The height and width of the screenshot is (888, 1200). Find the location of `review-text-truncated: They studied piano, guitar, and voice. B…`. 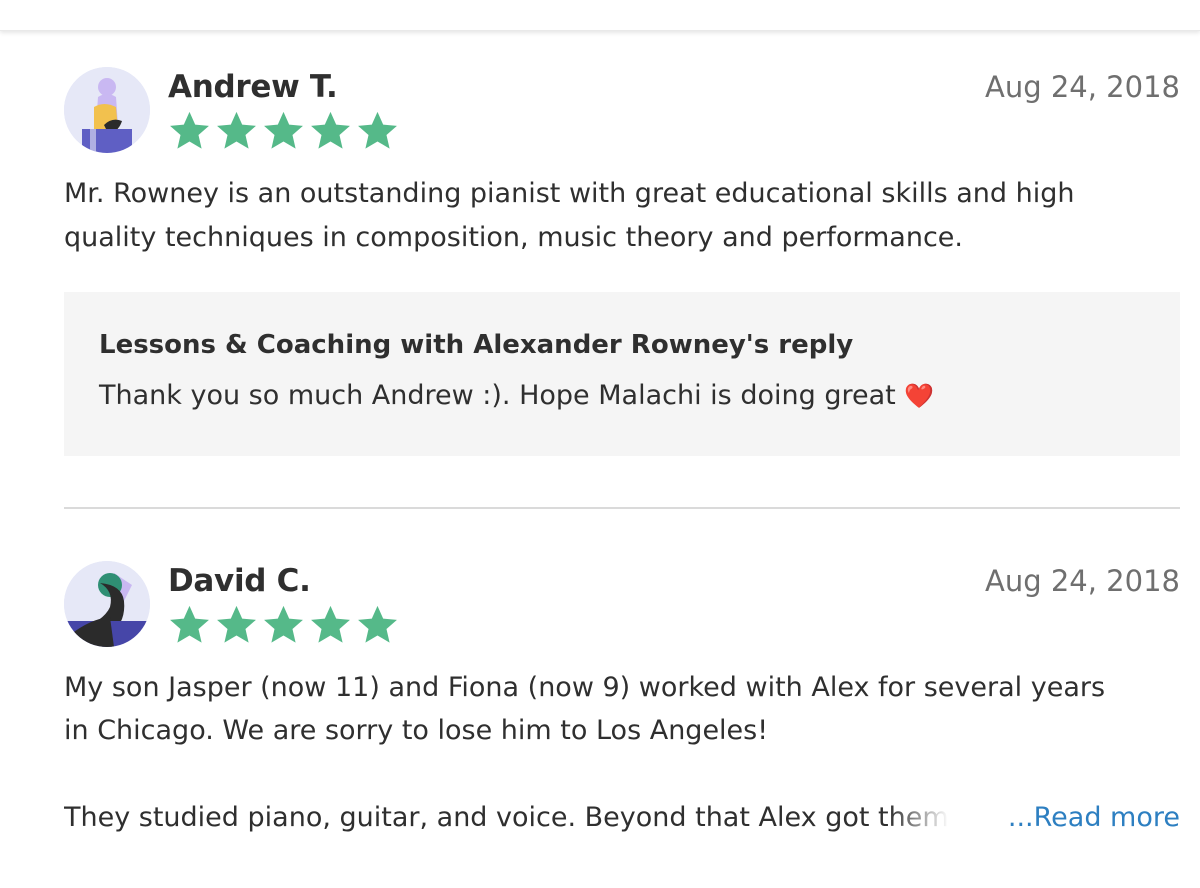

review-text-truncated: They studied piano, guitar, and voice. B… is located at coordinates (531, 818).